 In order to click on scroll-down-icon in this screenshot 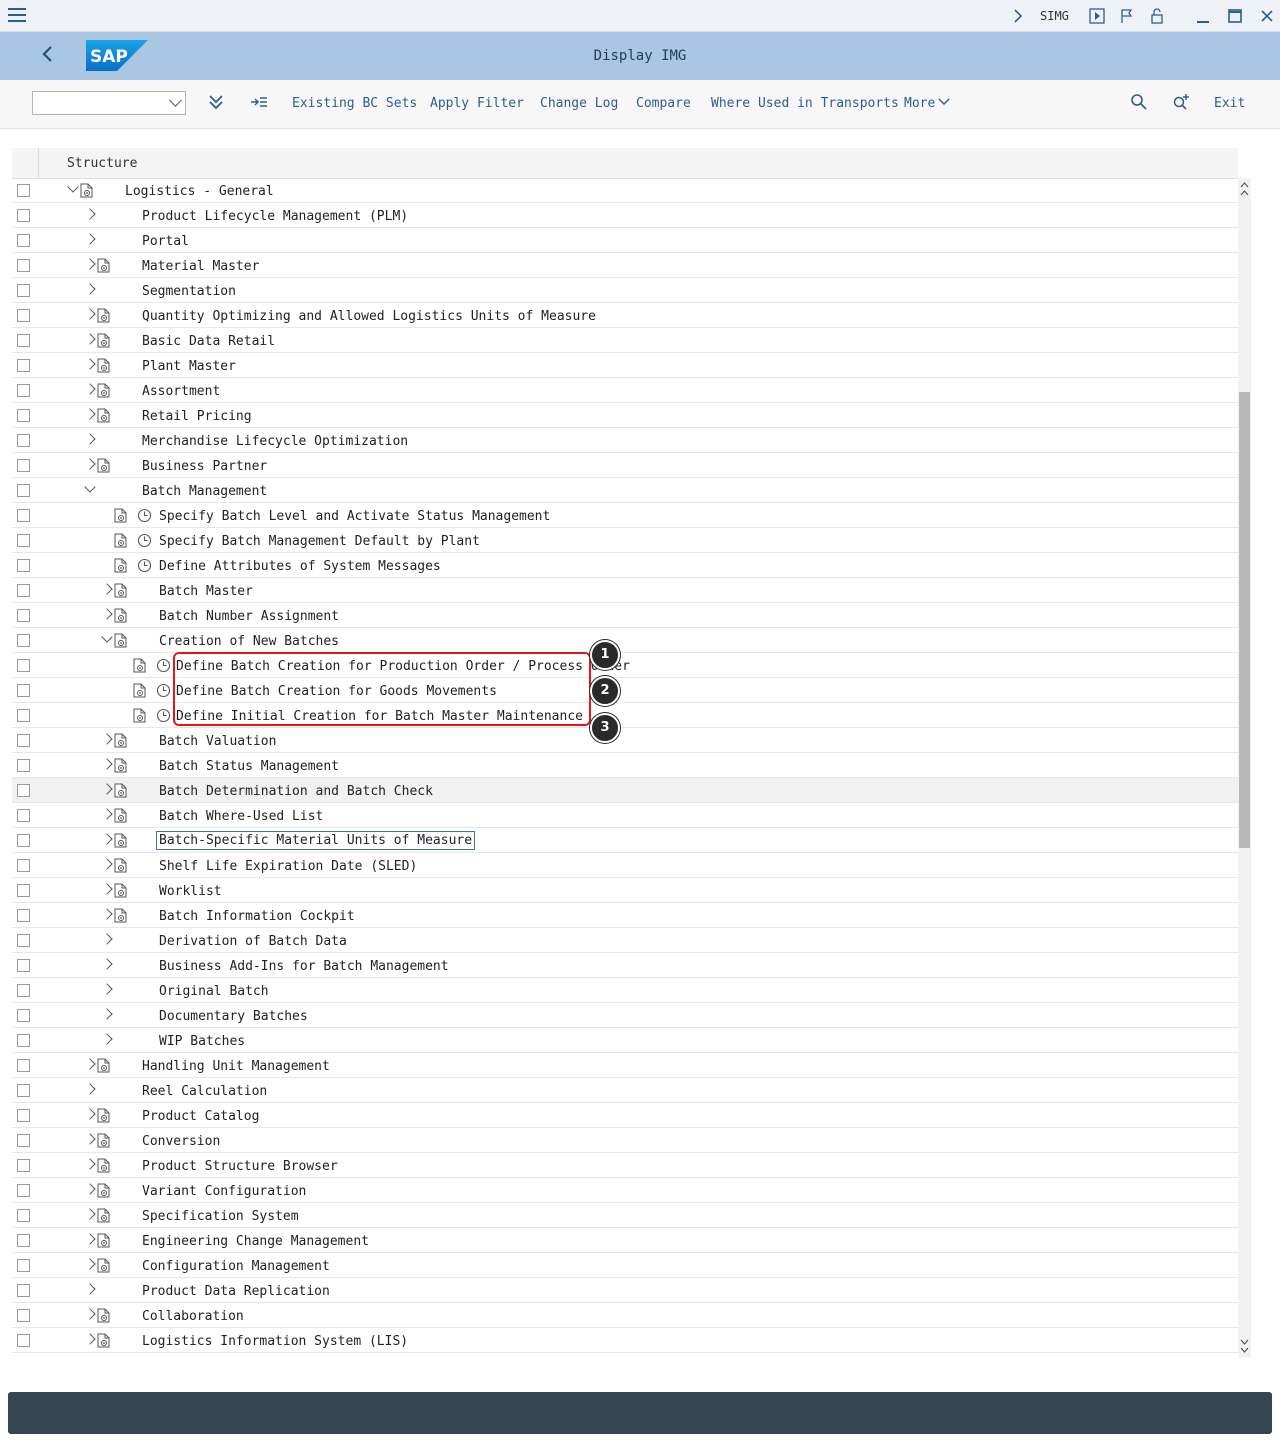, I will do `click(1244, 1347)`.